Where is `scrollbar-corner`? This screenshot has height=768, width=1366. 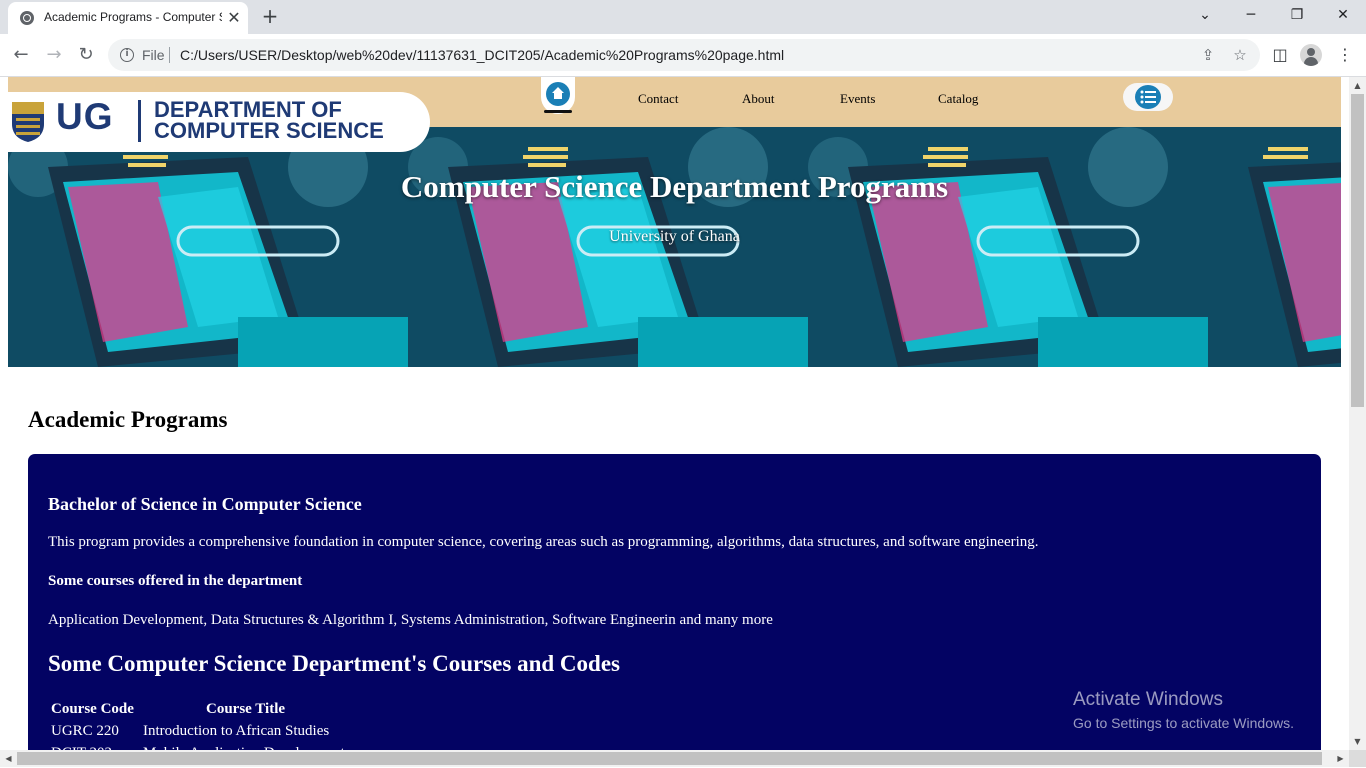
scrollbar-corner is located at coordinates (1357, 758).